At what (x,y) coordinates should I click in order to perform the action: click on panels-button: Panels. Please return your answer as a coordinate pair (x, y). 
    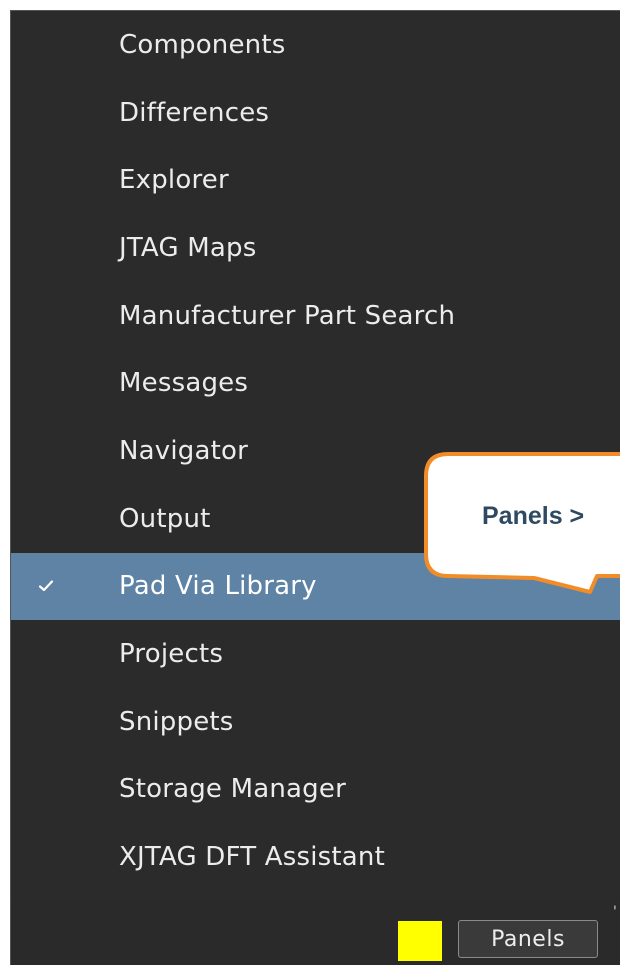
    Looking at the image, I should click on (528, 939).